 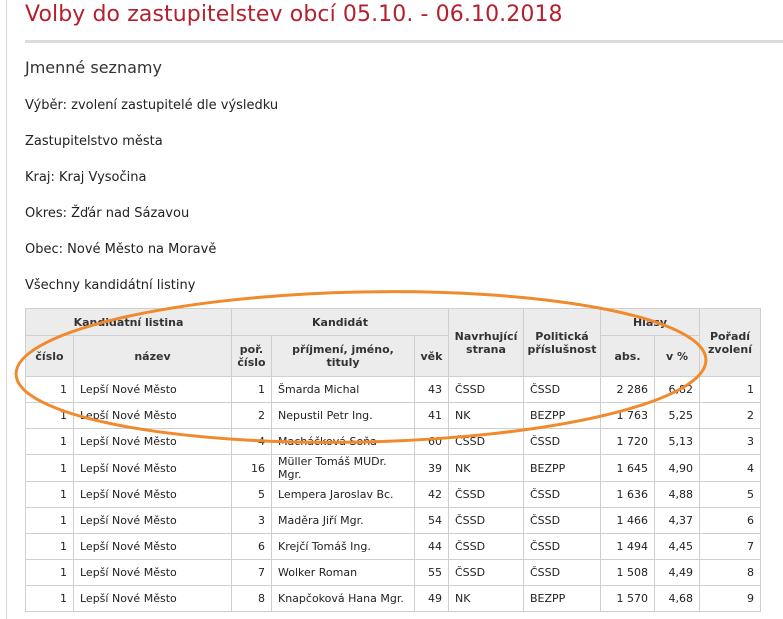 I want to click on cell-candidate-name: Müller Tomáš MUDr. Mgr., so click(x=343, y=468).